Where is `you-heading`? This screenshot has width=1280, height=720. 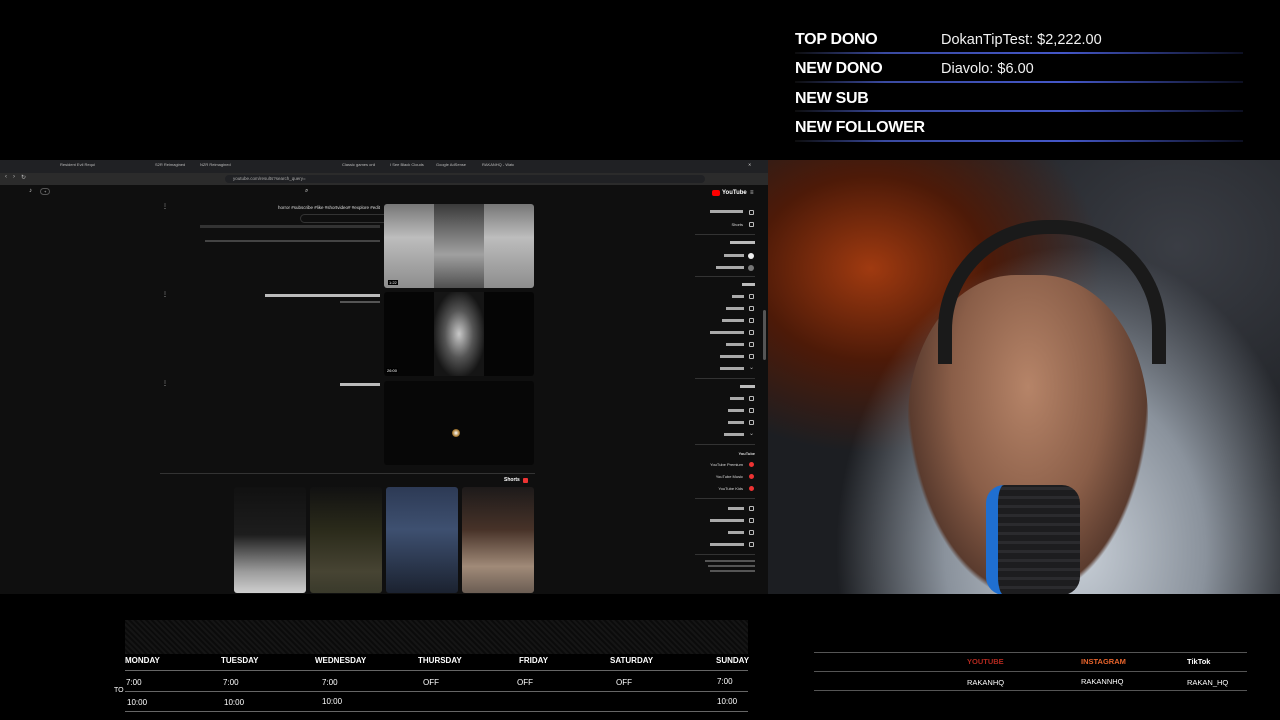
you-heading is located at coordinates (748, 284).